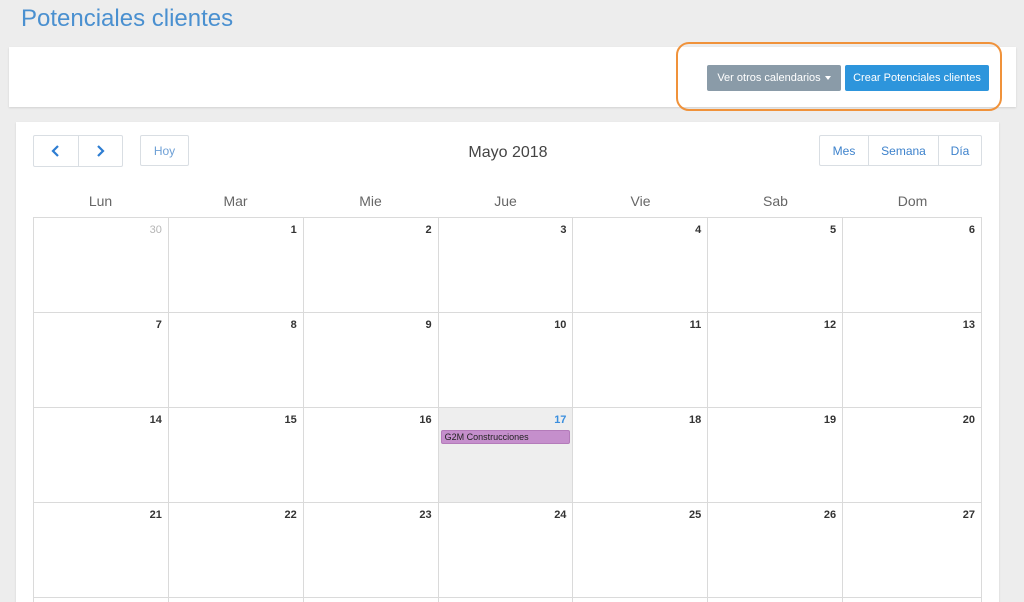 Image resolution: width=1024 pixels, height=602 pixels. Describe the element at coordinates (833, 230) in the screenshot. I see `day-number: 5` at that location.